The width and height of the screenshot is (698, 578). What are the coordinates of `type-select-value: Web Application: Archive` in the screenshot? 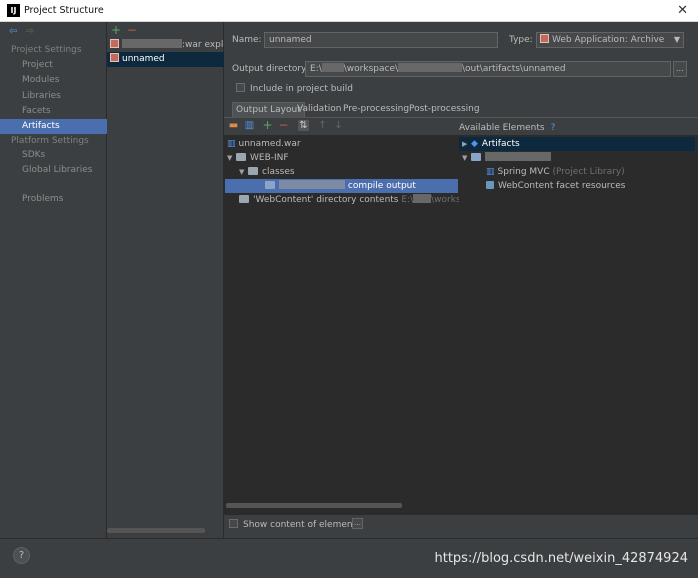 It's located at (608, 40).